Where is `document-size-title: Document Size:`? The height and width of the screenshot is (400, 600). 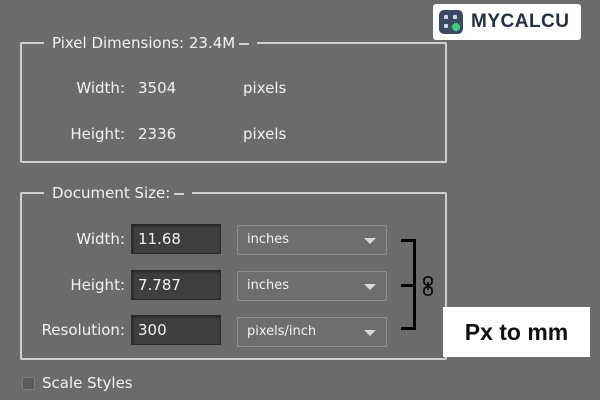 document-size-title: Document Size: is located at coordinates (118, 193).